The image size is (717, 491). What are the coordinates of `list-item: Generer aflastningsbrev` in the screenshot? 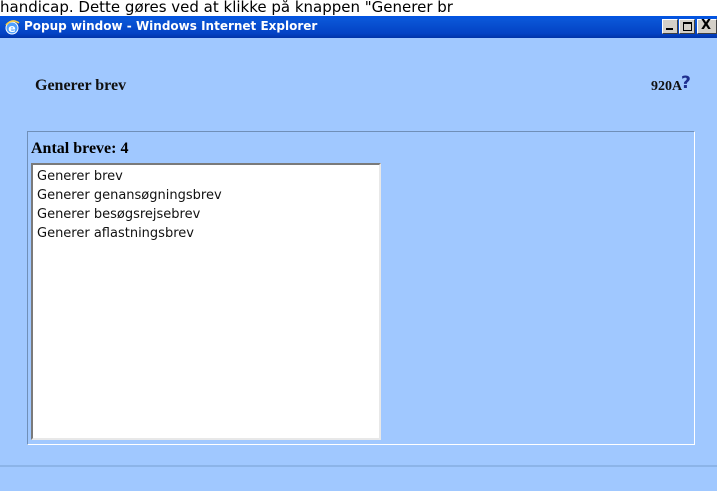 It's located at (208, 233).